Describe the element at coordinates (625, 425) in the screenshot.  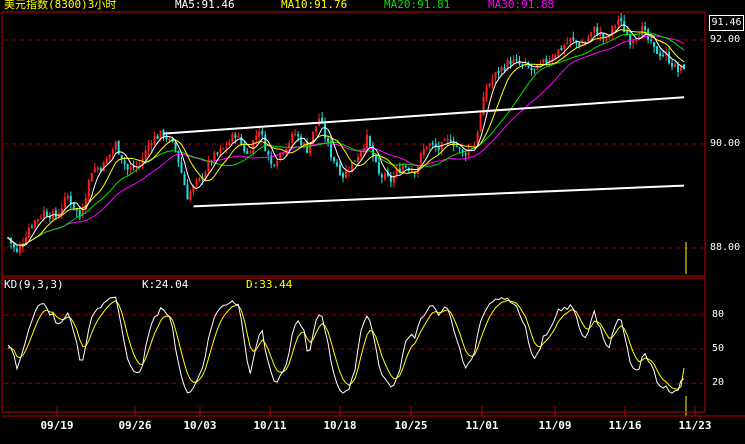
I see `x-tick-label: 11/16` at that location.